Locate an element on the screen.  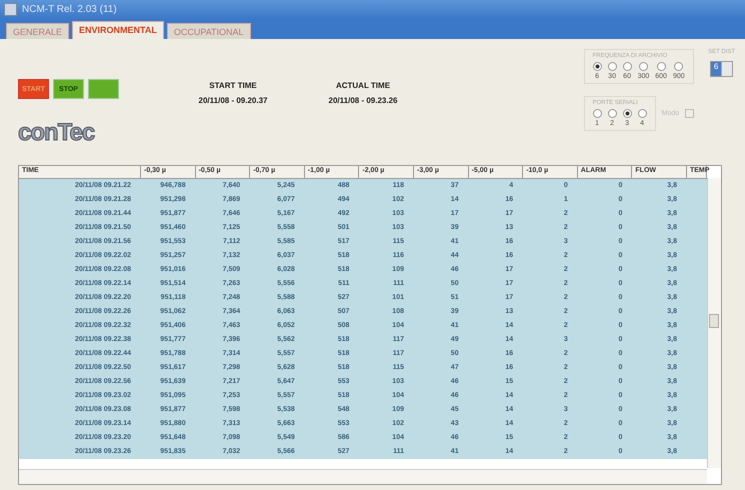
scroll-thumb is located at coordinates (714, 321).